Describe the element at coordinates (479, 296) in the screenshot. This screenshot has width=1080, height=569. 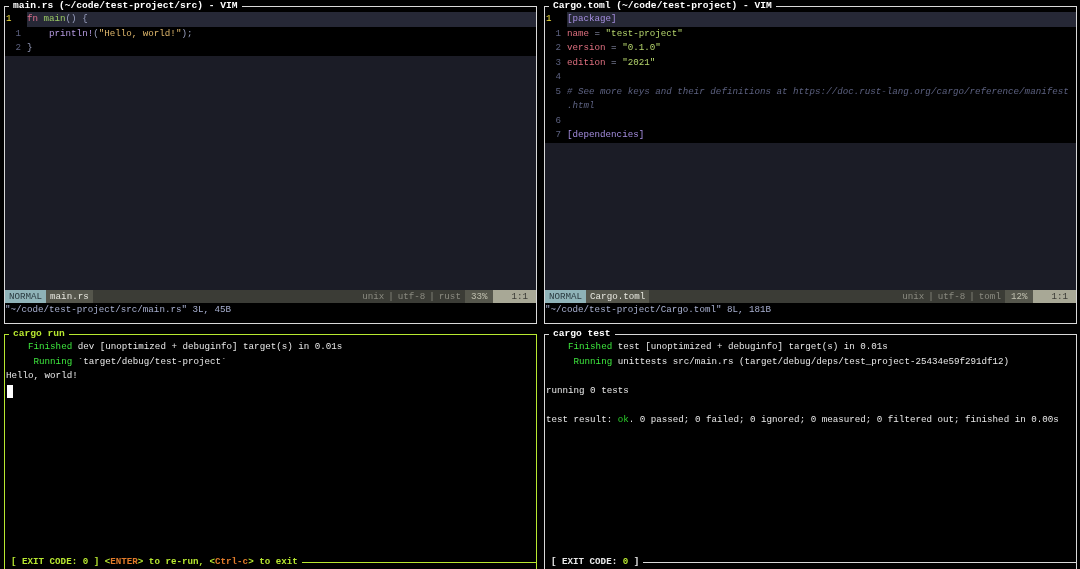
I see `scroll-percent: 33%` at that location.